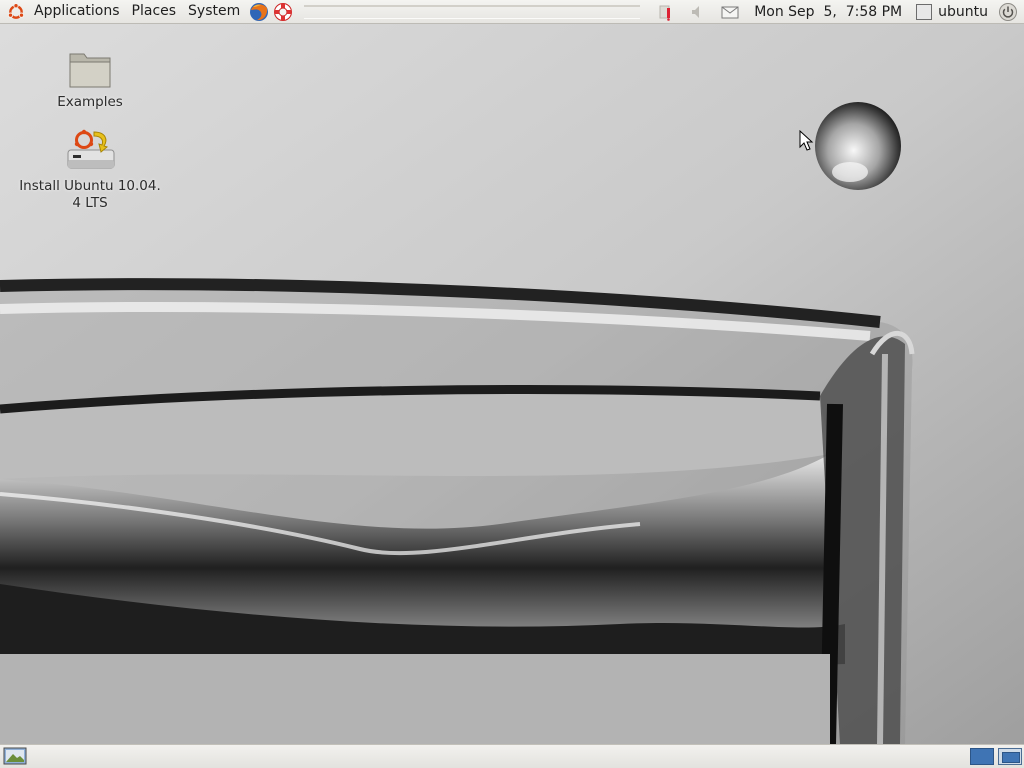  I want to click on power-icon, so click(1008, 12).